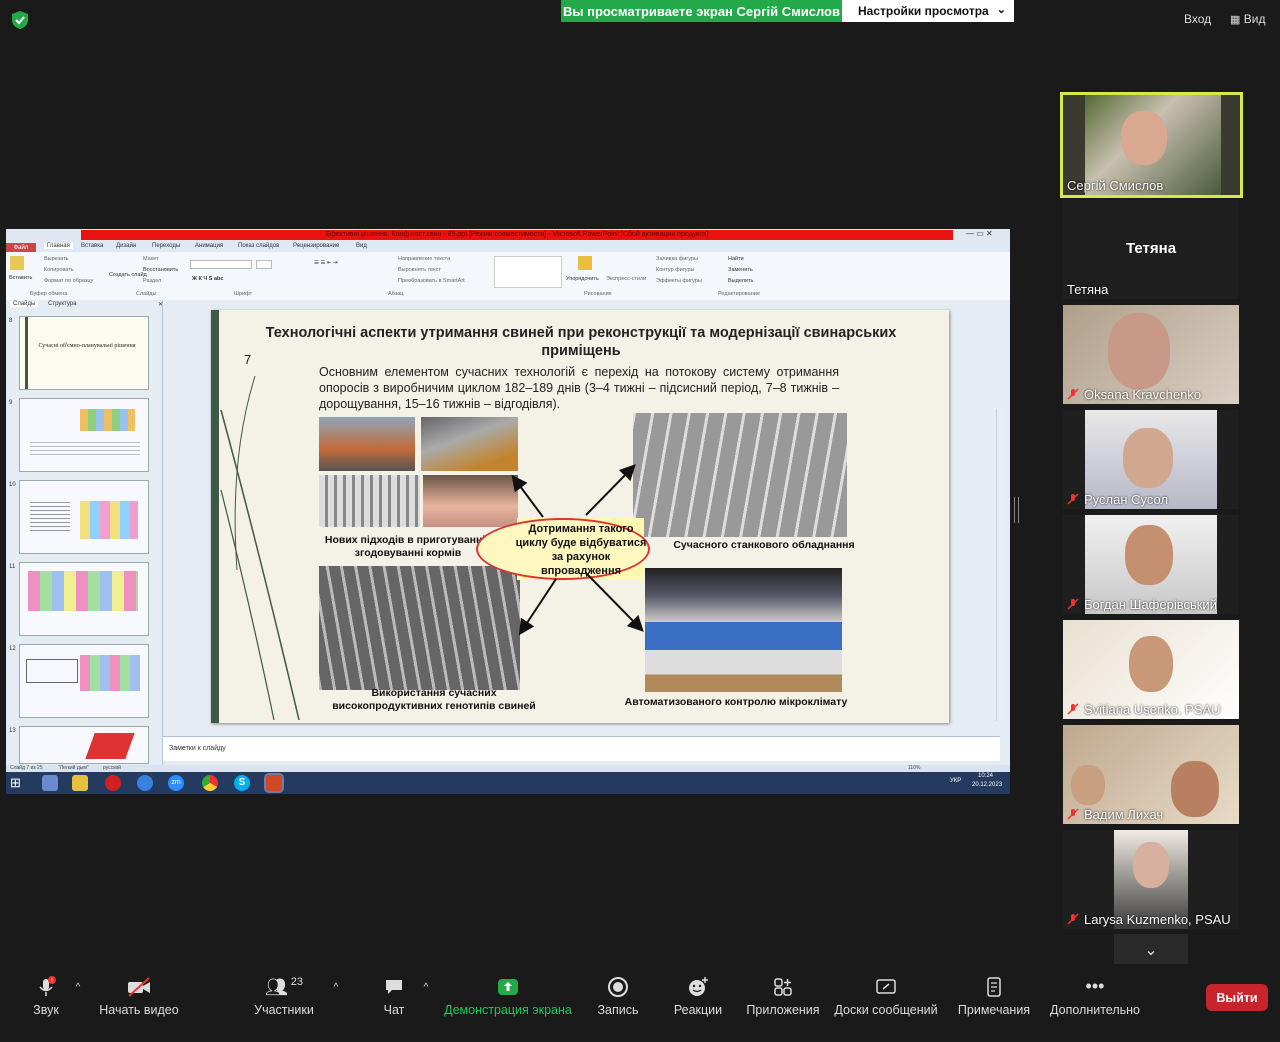 Image resolution: width=1280 pixels, height=1042 pixels. I want to click on participant-tile: Вадим Лихач, so click(1151, 774).